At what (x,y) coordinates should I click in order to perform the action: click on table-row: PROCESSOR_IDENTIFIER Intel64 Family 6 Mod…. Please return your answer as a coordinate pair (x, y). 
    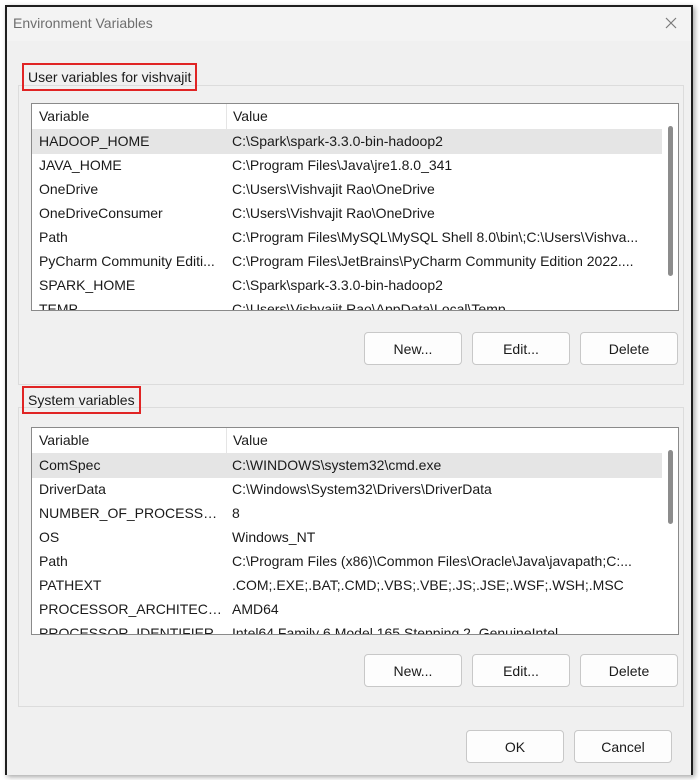
    Looking at the image, I should click on (355, 628).